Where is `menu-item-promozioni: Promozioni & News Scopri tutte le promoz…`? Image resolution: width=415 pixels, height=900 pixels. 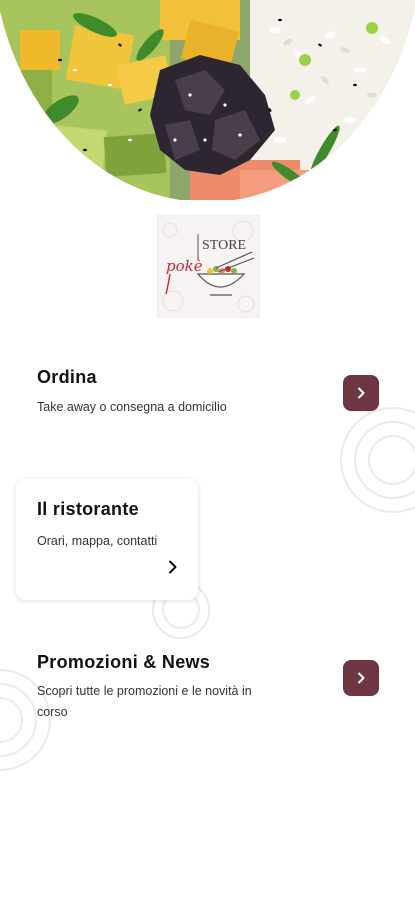 menu-item-promozioni: Promozioni & News Scopri tutte le promoz… is located at coordinates (207, 690).